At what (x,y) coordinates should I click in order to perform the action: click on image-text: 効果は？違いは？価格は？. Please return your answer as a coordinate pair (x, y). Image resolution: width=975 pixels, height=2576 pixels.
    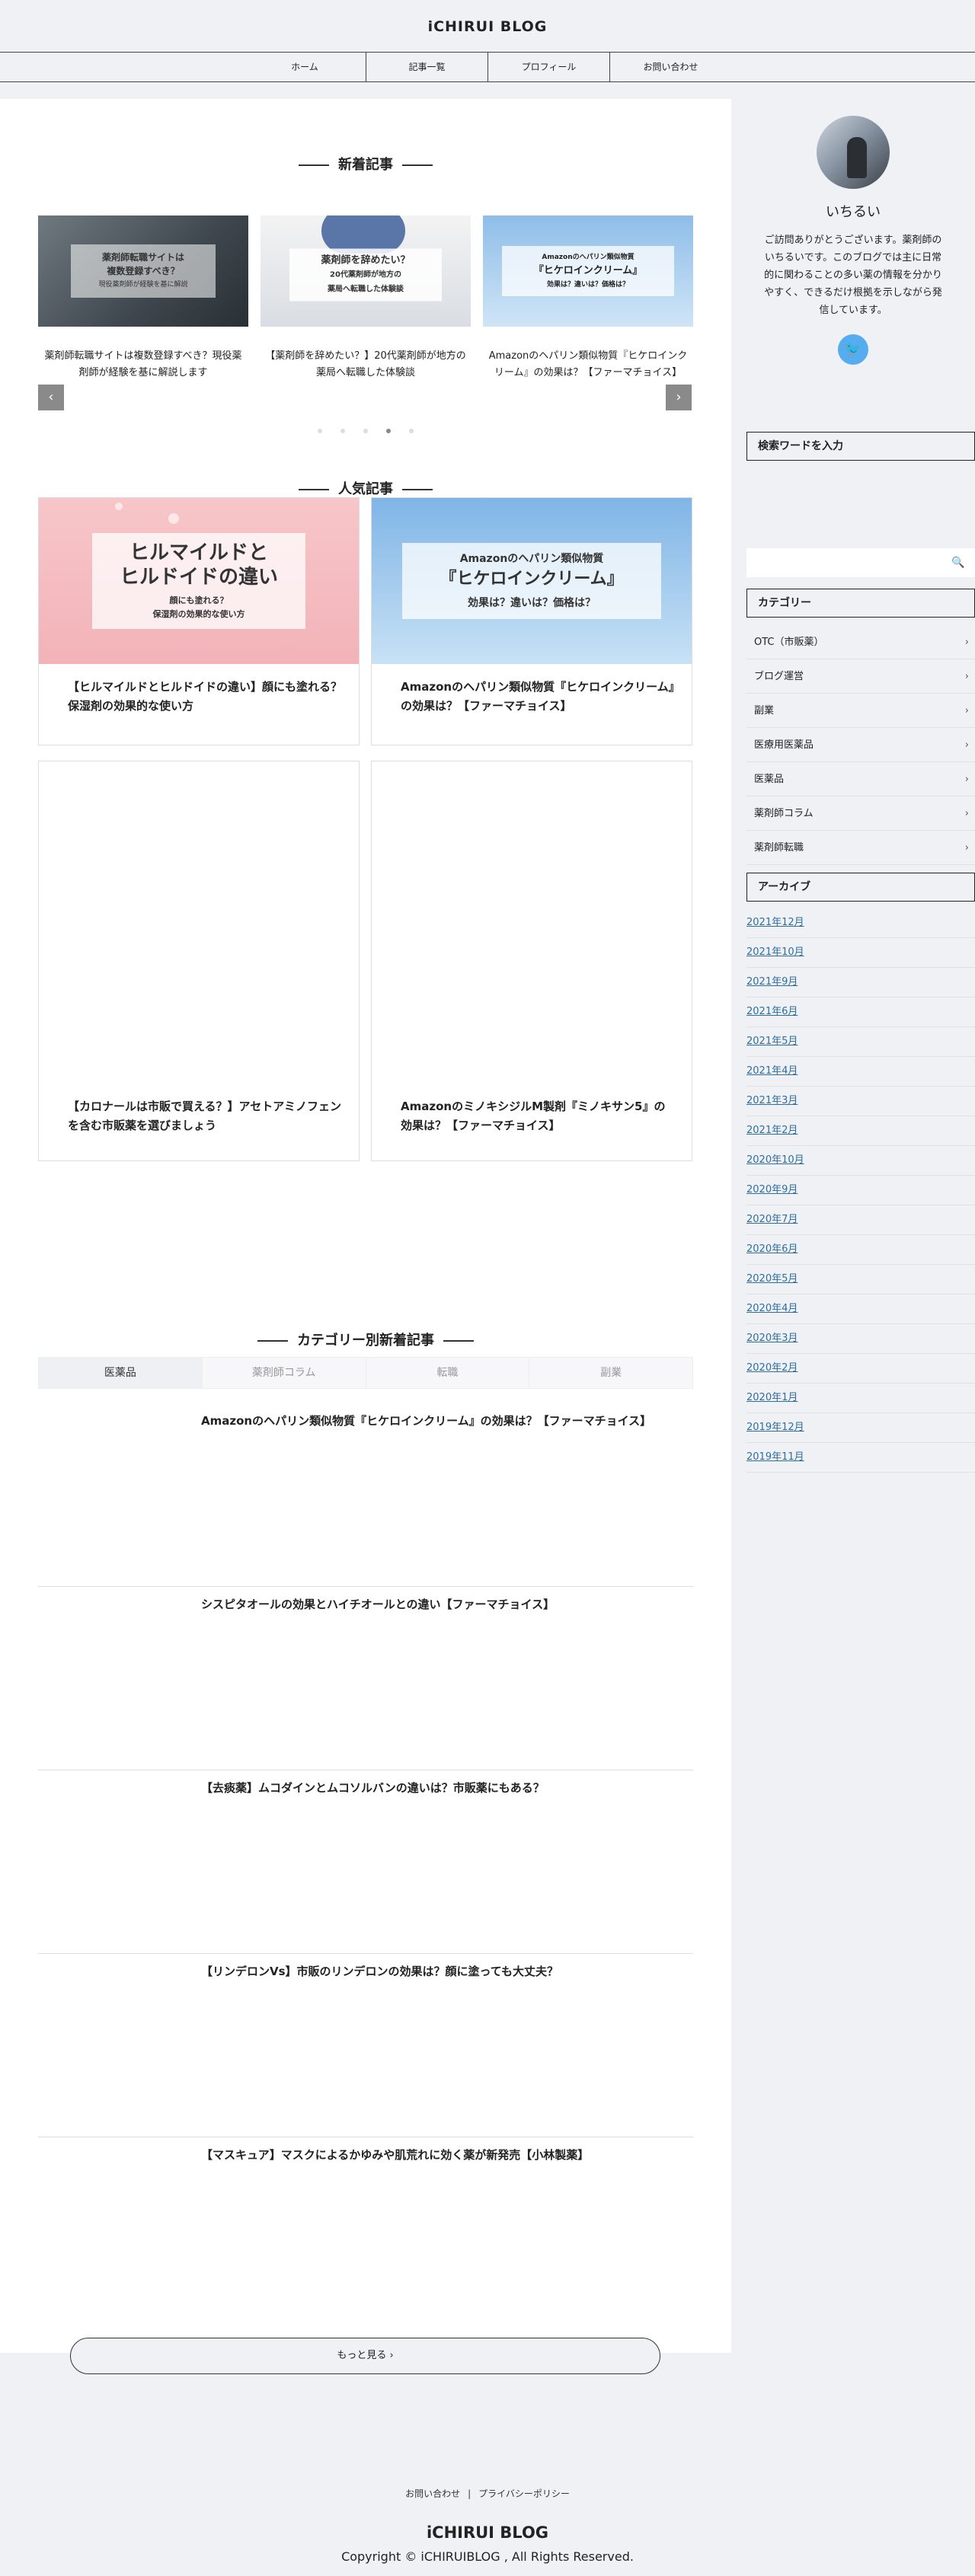
    Looking at the image, I should click on (532, 603).